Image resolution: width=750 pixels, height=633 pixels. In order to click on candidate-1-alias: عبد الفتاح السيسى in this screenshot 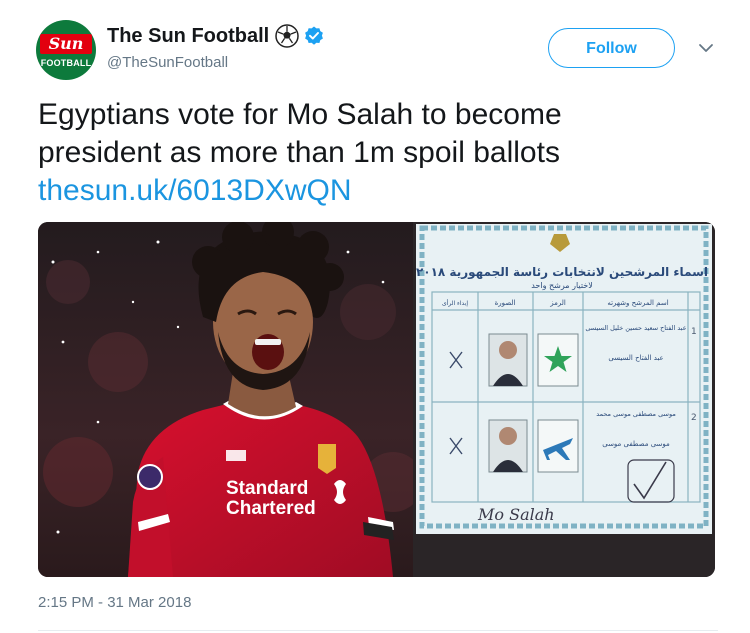, I will do `click(635, 358)`.